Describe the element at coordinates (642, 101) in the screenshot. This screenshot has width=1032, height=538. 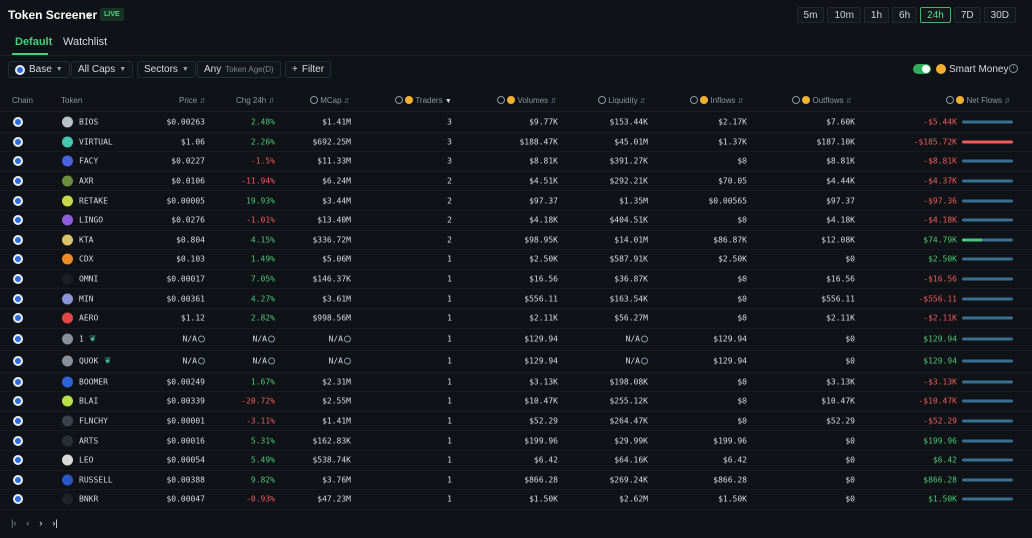
I see `sort-icon: ⇵` at that location.